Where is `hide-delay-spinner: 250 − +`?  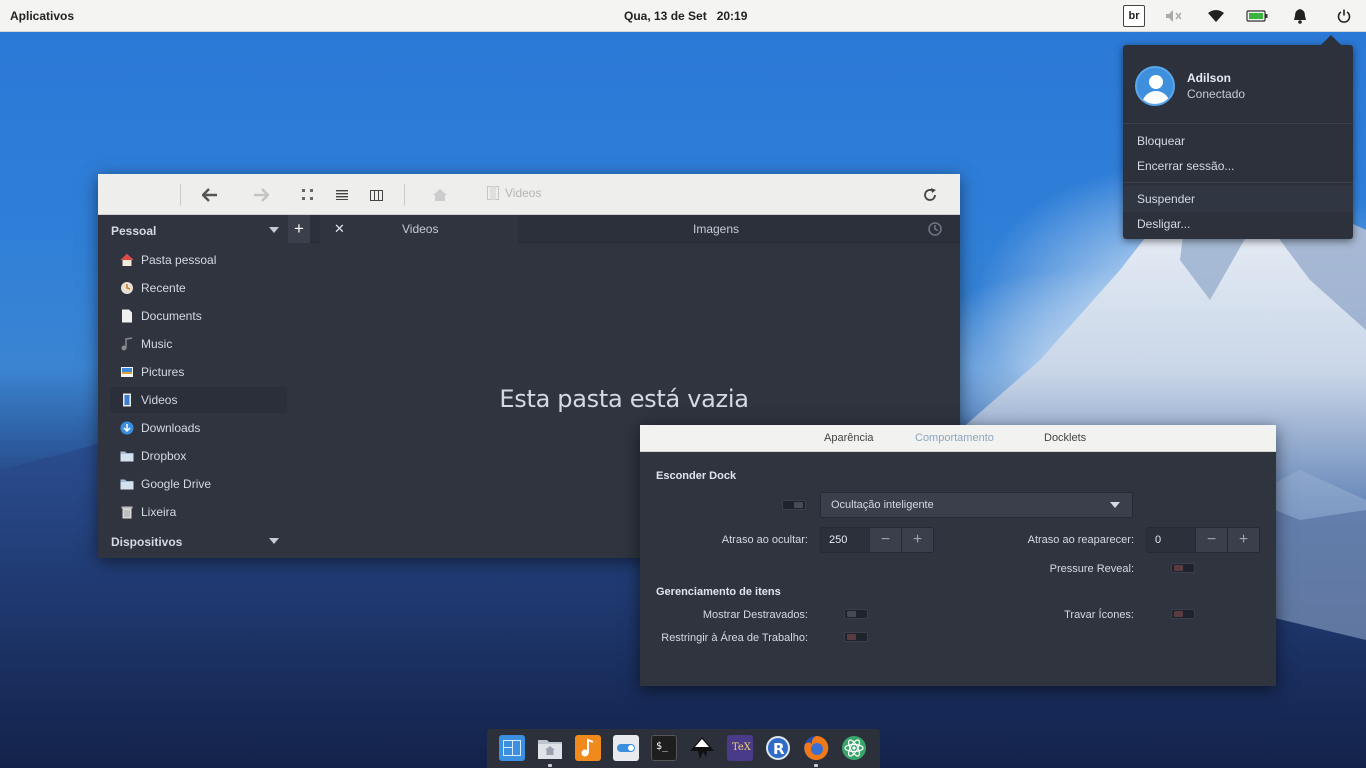
hide-delay-spinner: 250 − + is located at coordinates (877, 540).